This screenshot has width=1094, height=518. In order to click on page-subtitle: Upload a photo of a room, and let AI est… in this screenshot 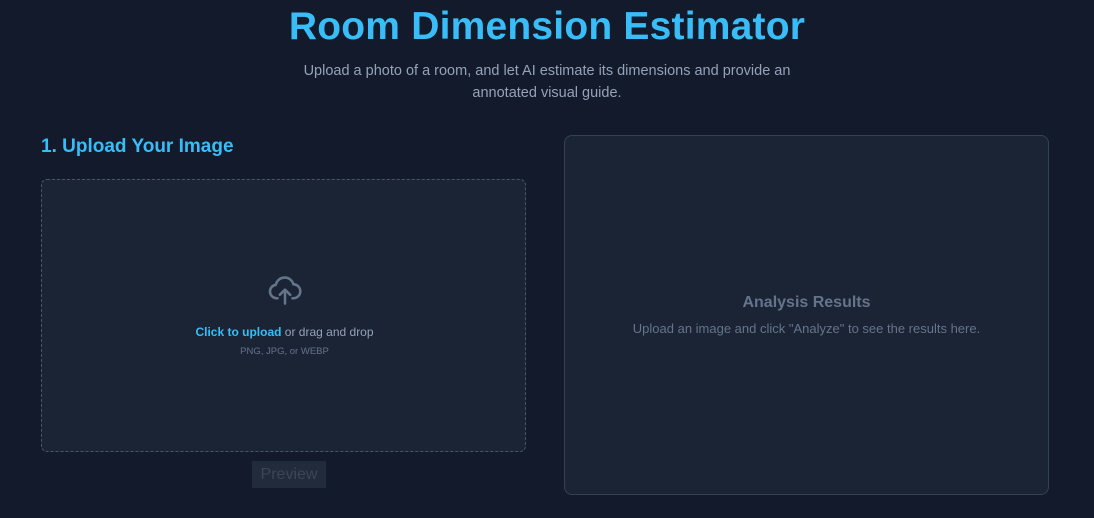, I will do `click(547, 82)`.